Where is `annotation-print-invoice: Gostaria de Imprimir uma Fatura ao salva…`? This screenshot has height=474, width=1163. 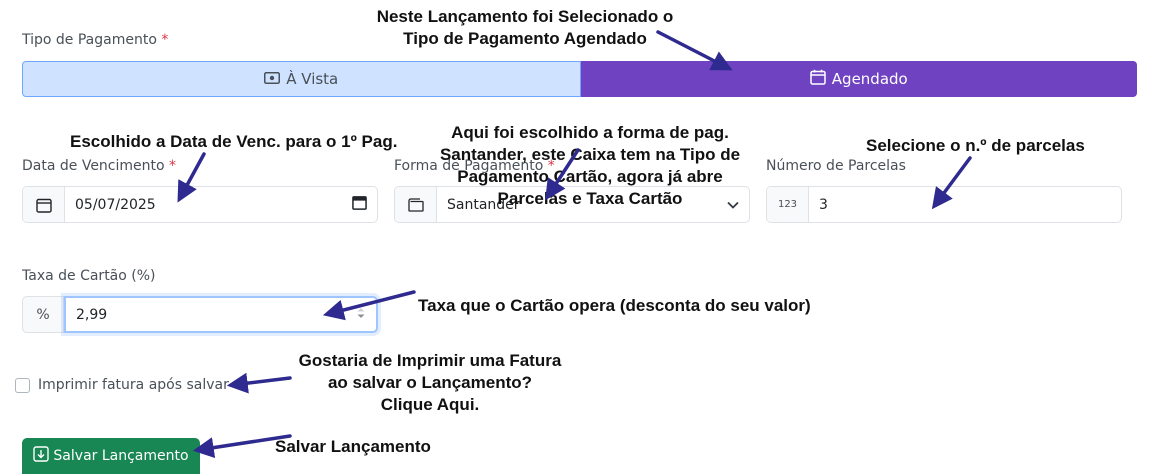 annotation-print-invoice: Gostaria de Imprimir uma Fatura ao salva… is located at coordinates (430, 383).